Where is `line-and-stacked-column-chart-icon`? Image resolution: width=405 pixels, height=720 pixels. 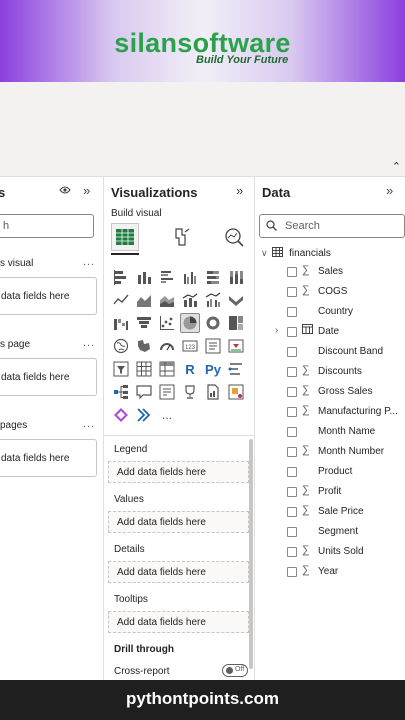
line-and-stacked-column-chart-icon is located at coordinates (190, 300).